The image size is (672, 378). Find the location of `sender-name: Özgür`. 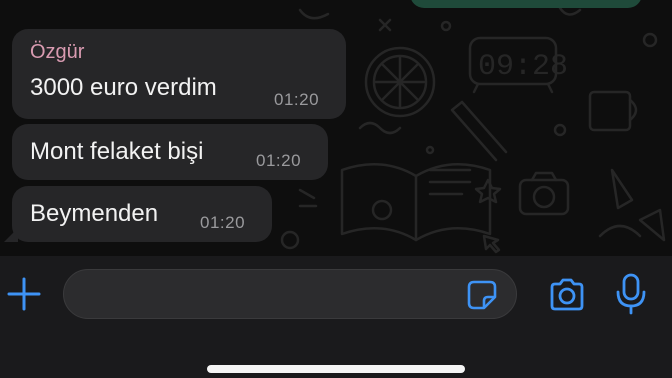

sender-name: Özgür is located at coordinates (57, 52).